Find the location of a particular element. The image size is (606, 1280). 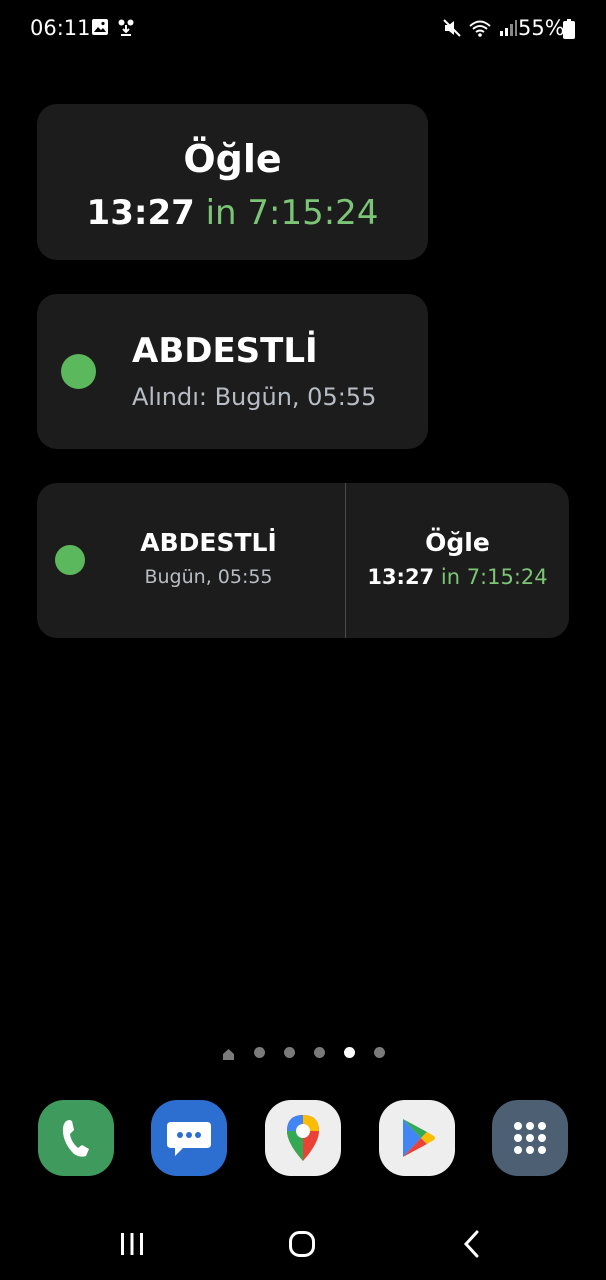

gallery-icon is located at coordinates (100, 29).